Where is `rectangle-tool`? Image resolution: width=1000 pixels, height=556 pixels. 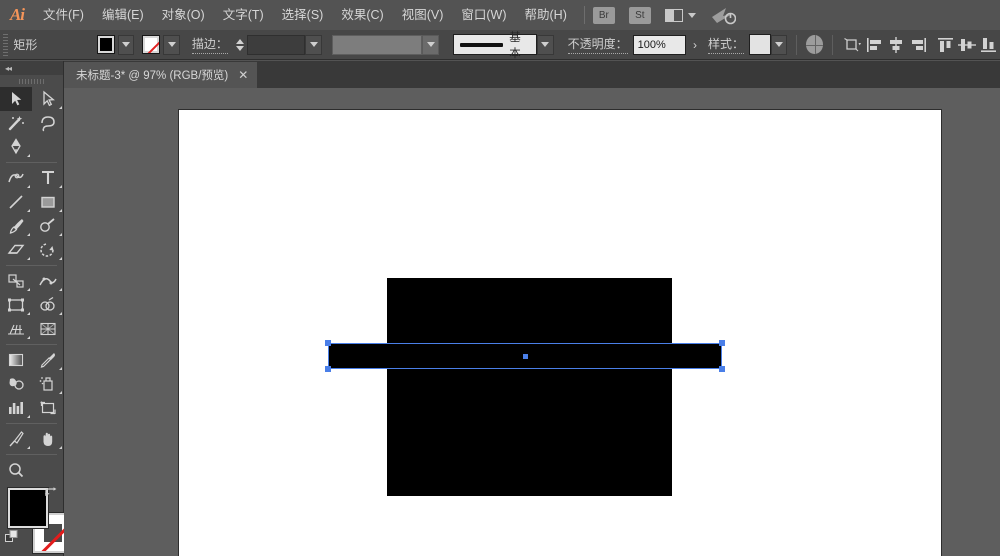
rectangle-tool is located at coordinates (48, 202).